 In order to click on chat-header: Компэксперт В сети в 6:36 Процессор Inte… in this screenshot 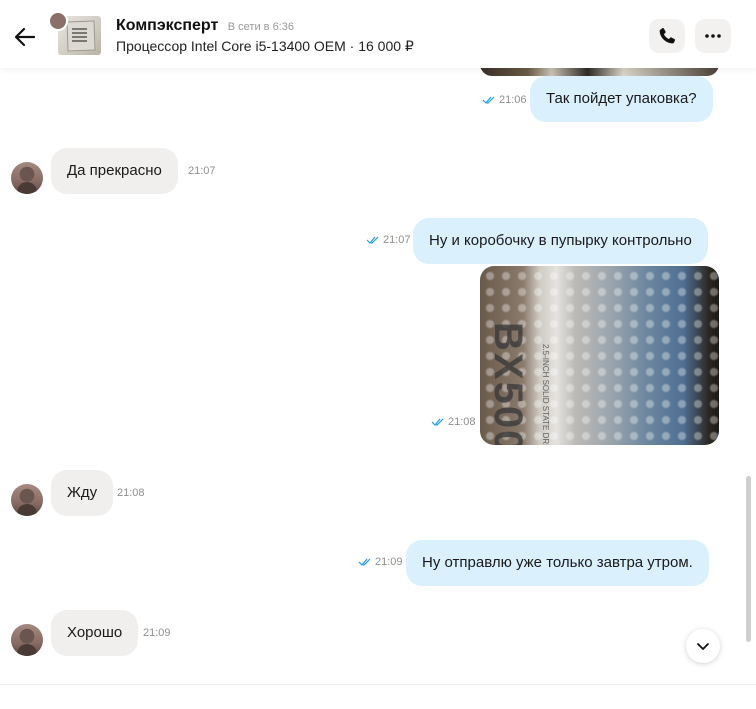, I will do `click(378, 34)`.